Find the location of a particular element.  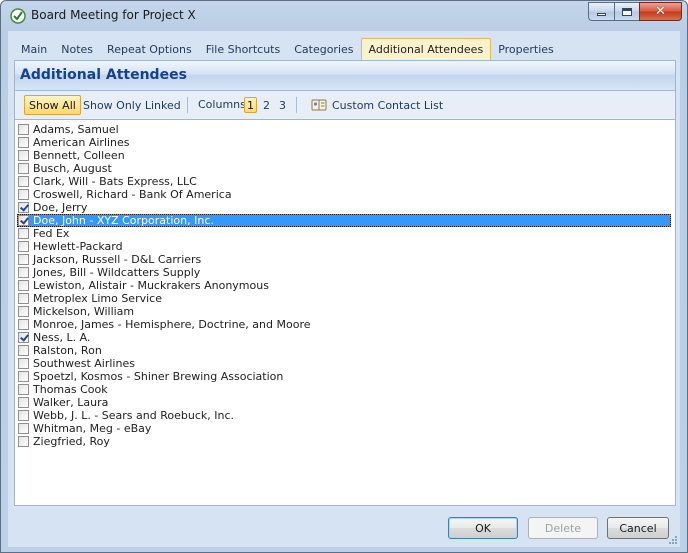

list-item: Jackson, Russell - D&L Carriers is located at coordinates (344, 259).